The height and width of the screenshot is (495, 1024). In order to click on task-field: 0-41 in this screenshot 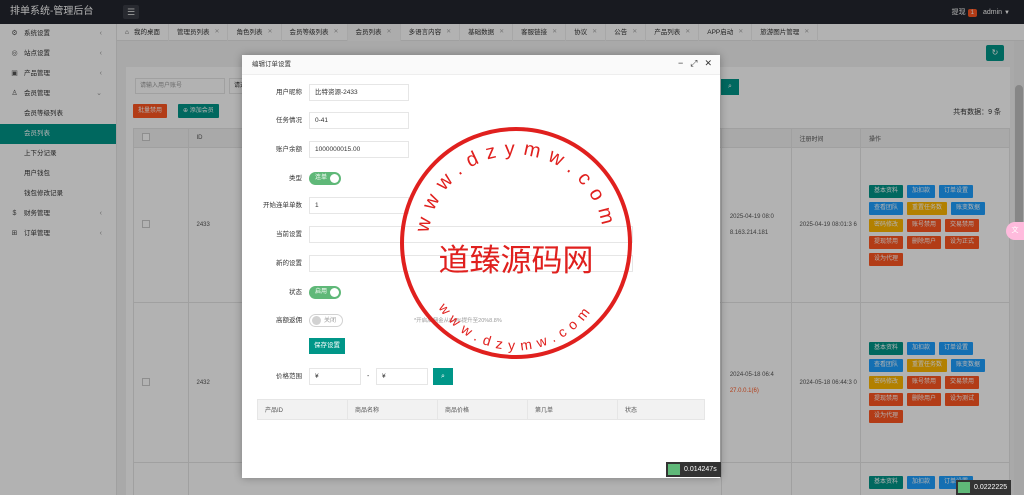, I will do `click(359, 120)`.